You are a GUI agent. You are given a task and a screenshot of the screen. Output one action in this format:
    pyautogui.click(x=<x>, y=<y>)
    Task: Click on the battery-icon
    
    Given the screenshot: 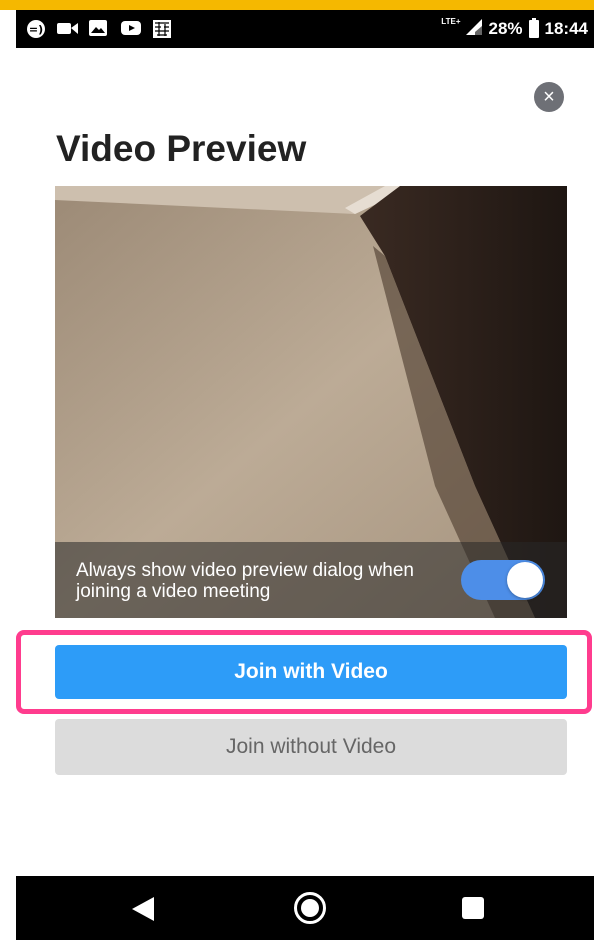 What is the action you would take?
    pyautogui.click(x=533, y=28)
    